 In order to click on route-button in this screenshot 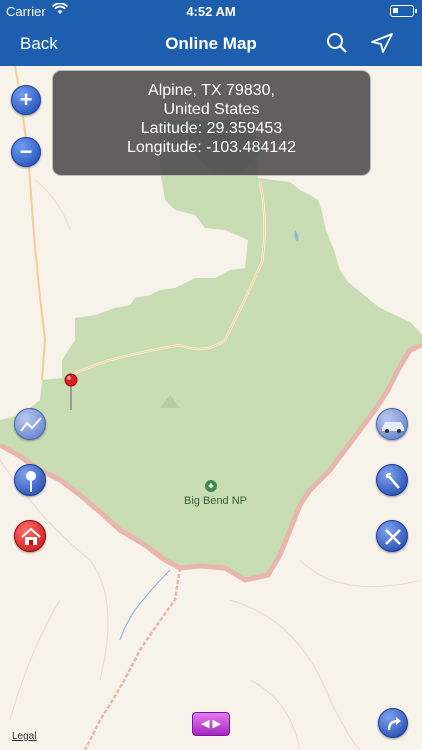, I will do `click(30, 424)`.